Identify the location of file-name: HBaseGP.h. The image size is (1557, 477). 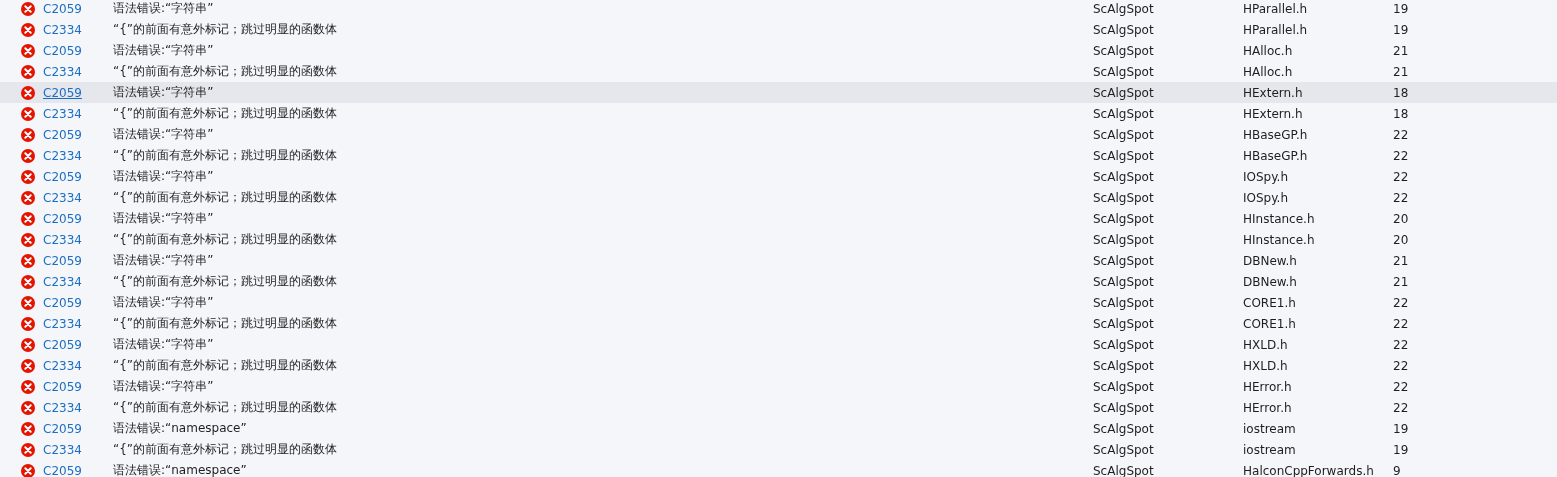
(1275, 155).